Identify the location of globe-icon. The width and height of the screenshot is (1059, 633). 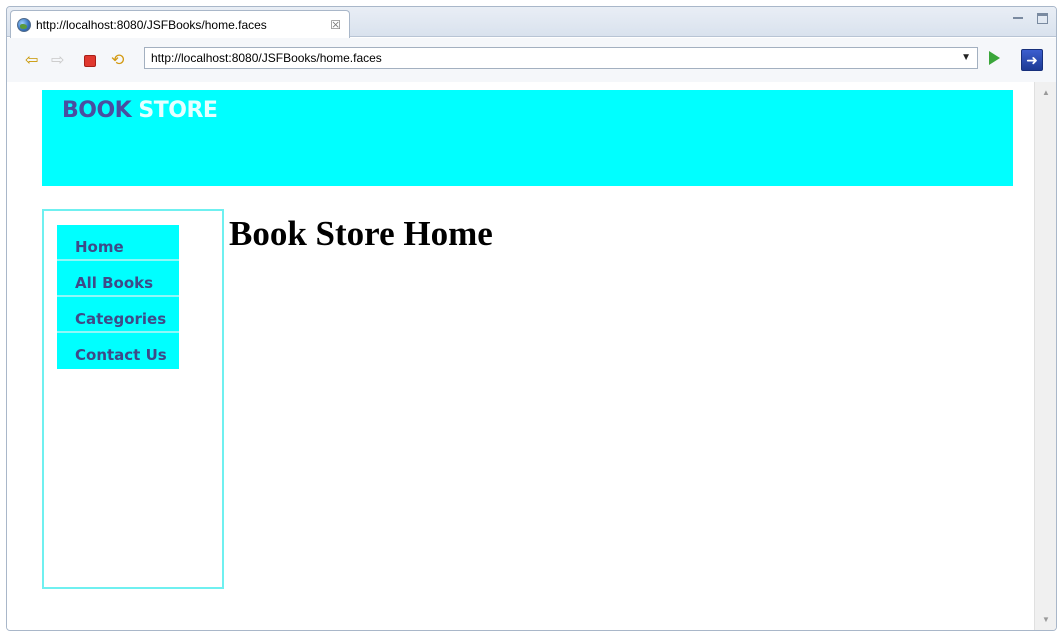
(24, 24).